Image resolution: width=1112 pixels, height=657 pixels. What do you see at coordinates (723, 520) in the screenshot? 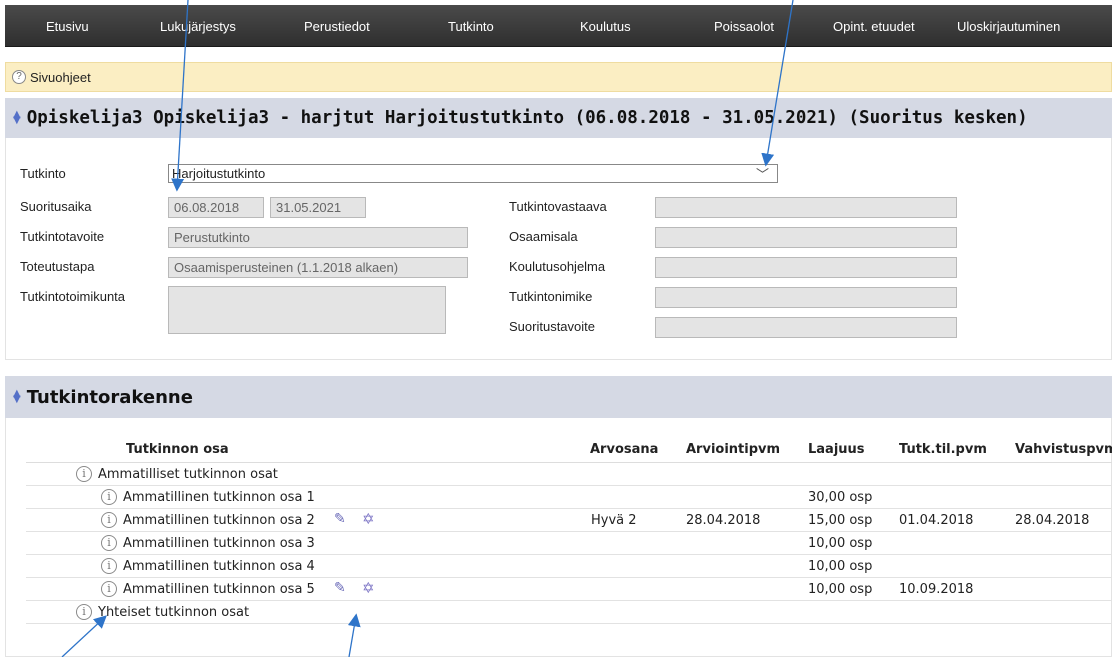
I see `row-date: 28.04.2018` at bounding box center [723, 520].